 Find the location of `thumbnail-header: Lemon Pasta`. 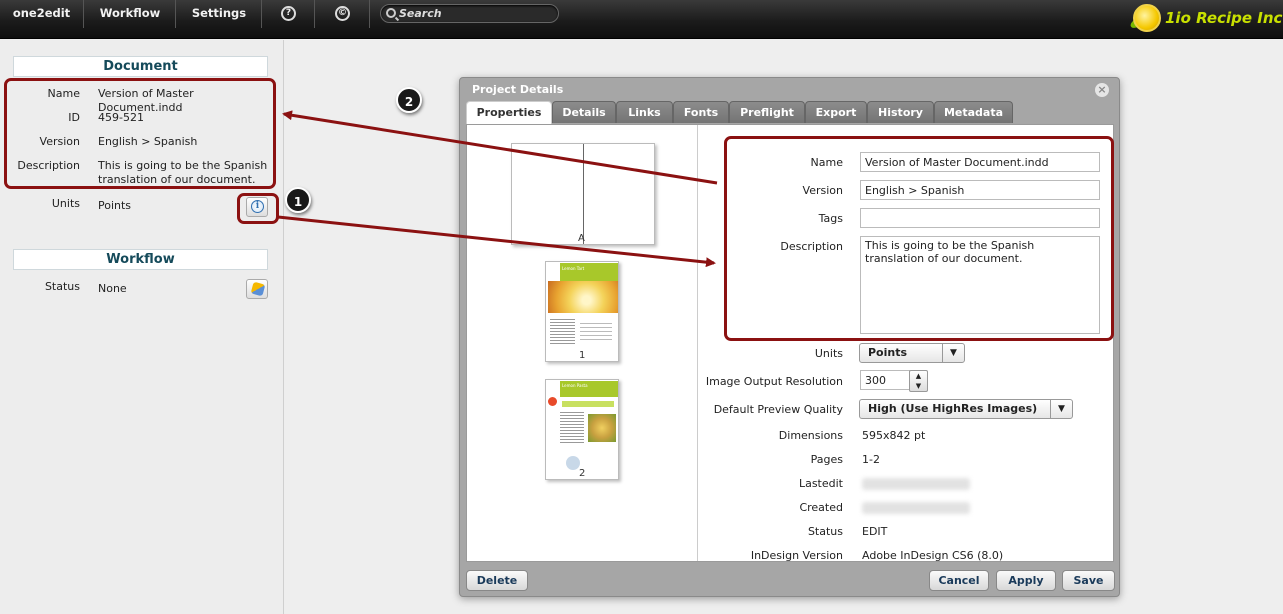

thumbnail-header: Lemon Pasta is located at coordinates (575, 385).